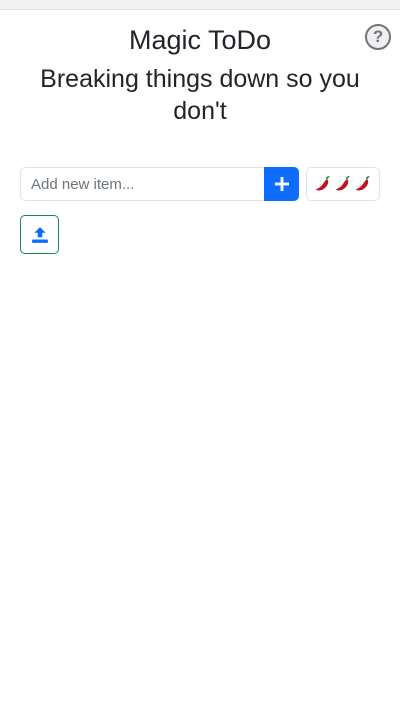 Image resolution: width=400 pixels, height=711 pixels. I want to click on upload-button, so click(39, 234).